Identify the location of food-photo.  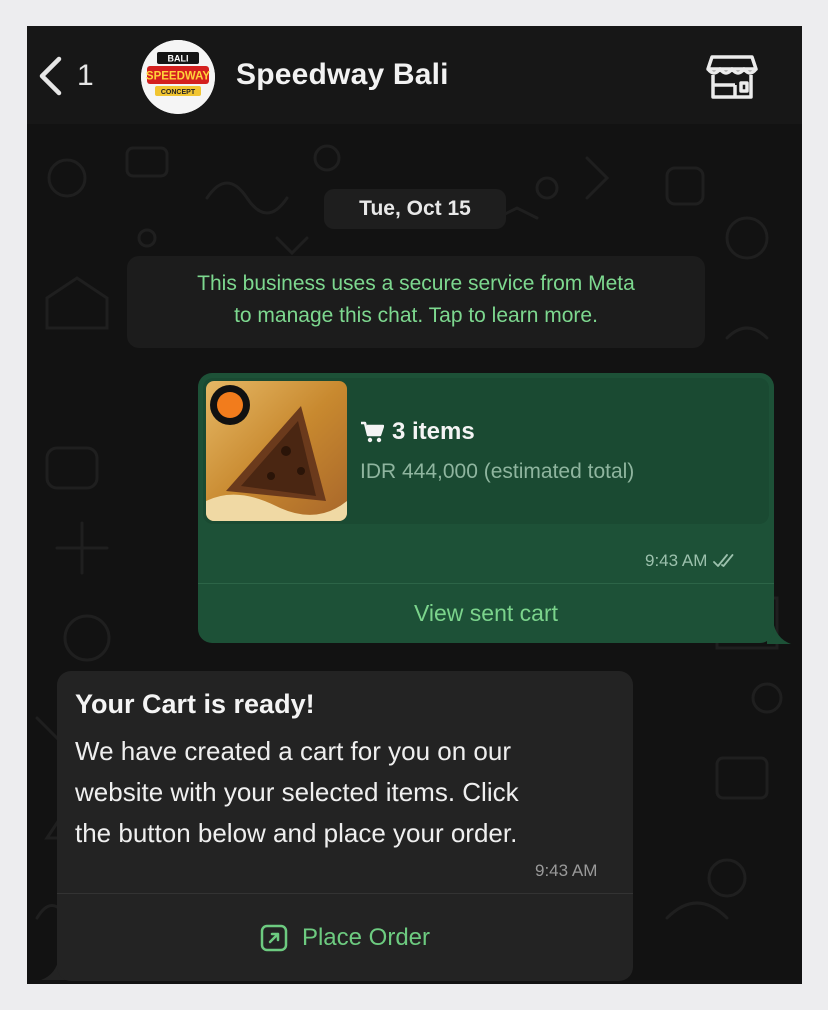
(276, 451).